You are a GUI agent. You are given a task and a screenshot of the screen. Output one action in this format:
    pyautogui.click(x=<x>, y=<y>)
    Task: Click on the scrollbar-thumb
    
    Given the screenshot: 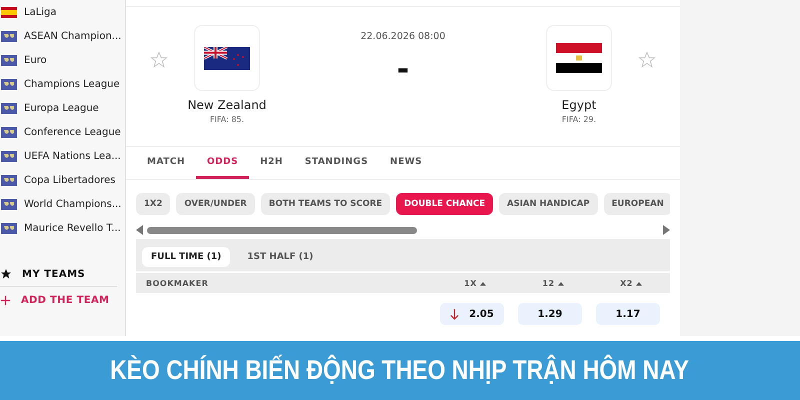 What is the action you would take?
    pyautogui.click(x=282, y=230)
    